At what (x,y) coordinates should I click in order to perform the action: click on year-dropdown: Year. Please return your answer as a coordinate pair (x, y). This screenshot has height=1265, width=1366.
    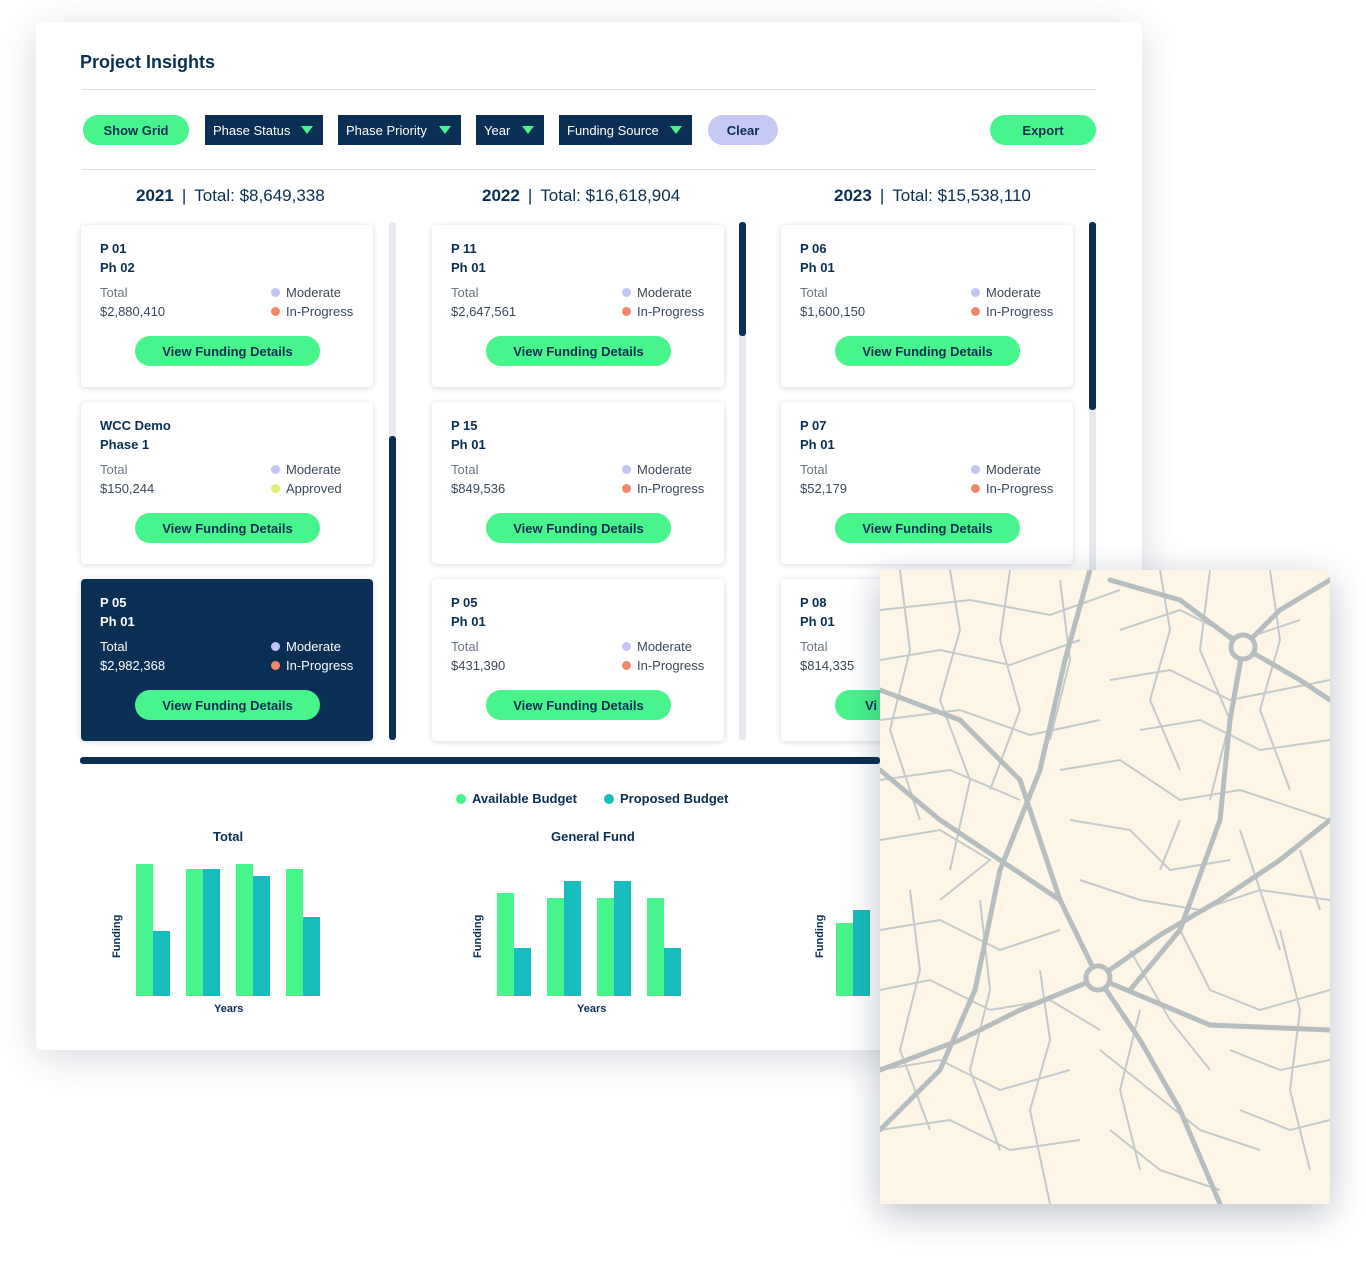
    Looking at the image, I should click on (510, 130).